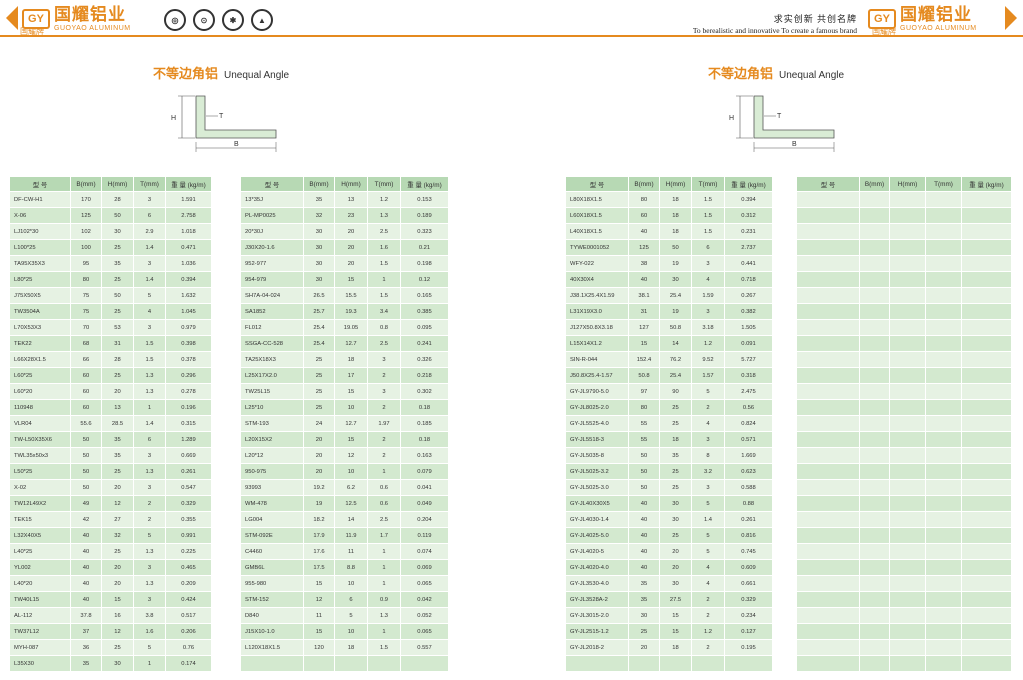 This screenshot has width=1023, height=680. I want to click on table-row: J30X20-1.6 30 20 1.6 0.21, so click(344, 247).